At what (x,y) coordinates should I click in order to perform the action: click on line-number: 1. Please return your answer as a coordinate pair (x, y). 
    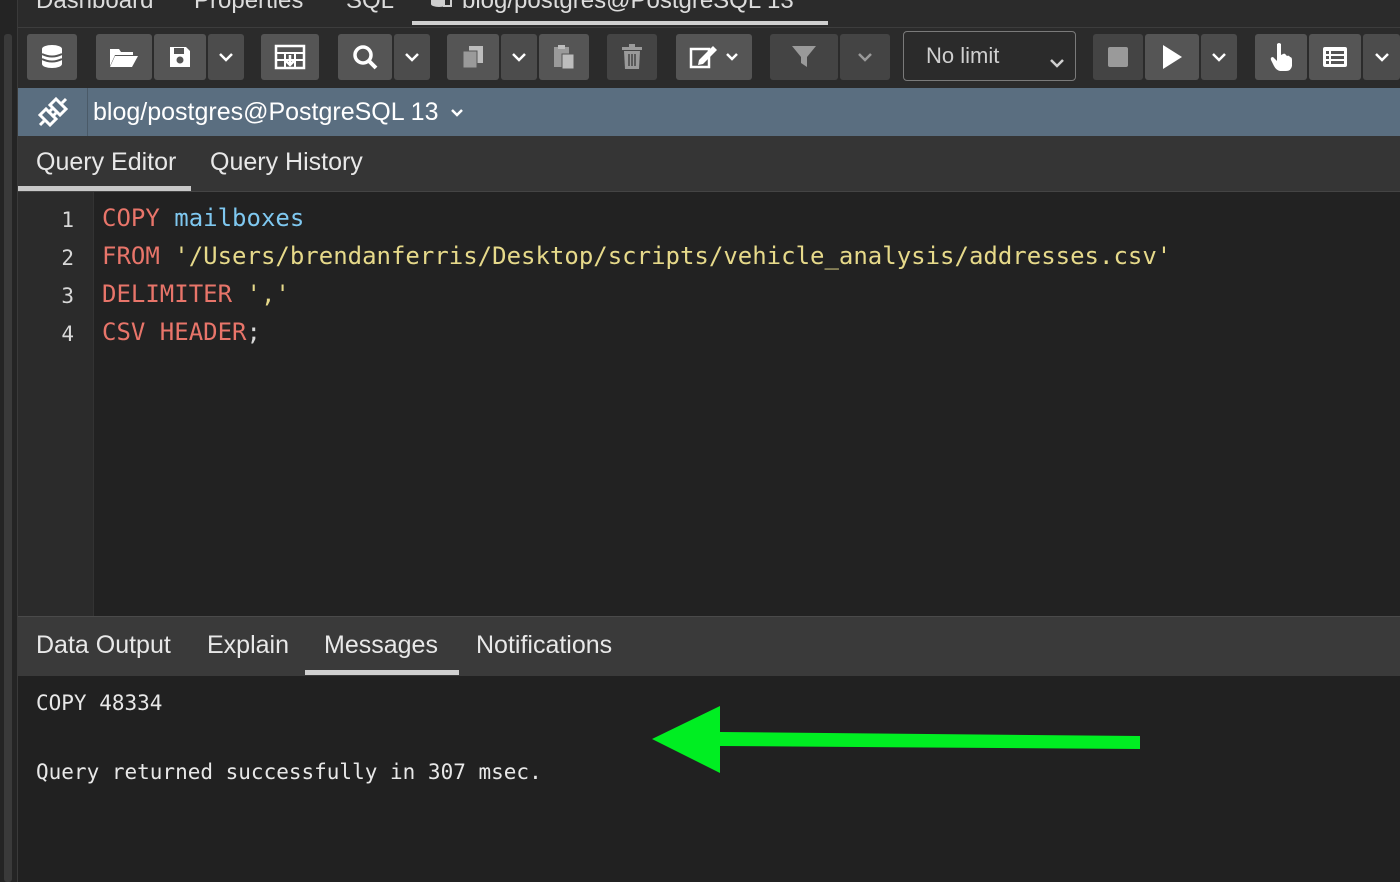
    Looking at the image, I should click on (67, 220).